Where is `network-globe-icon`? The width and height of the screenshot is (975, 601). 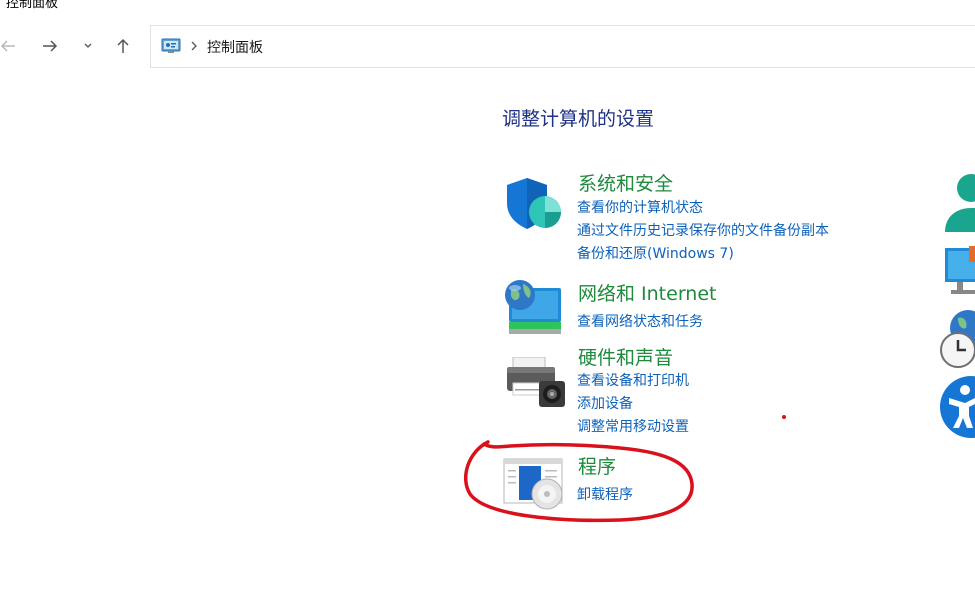
network-globe-icon is located at coordinates (533, 307).